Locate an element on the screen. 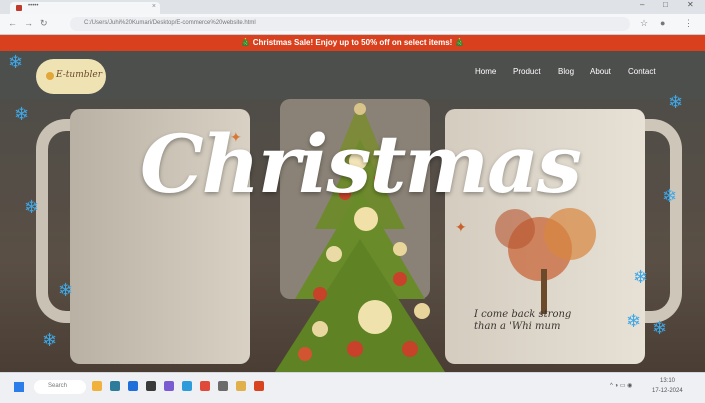 This screenshot has width=705, height=403. search-label: Search is located at coordinates (58, 386).